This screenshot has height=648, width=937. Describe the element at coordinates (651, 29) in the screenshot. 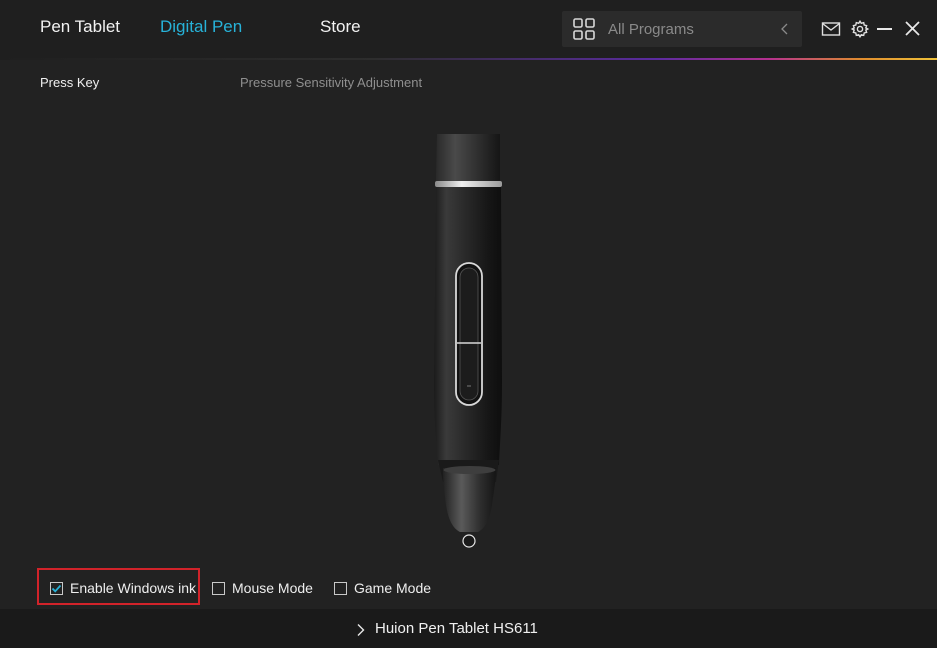

I see `program-selector-label: All Programs` at that location.